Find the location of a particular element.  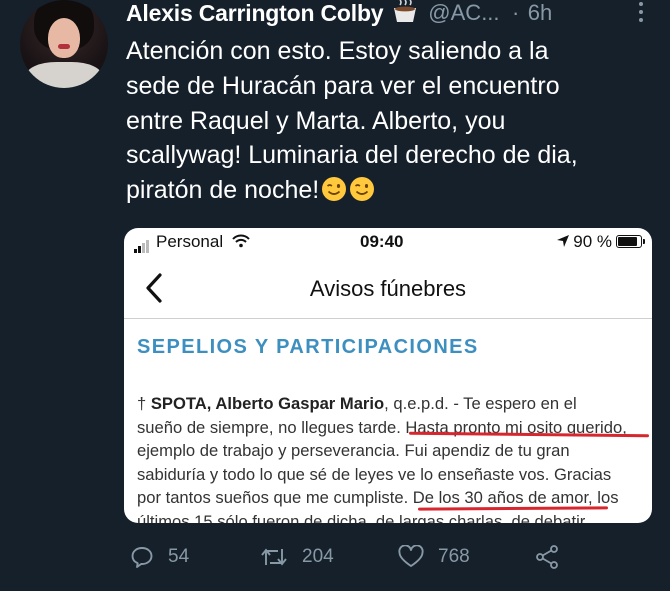

phone-clock: 09:40 is located at coordinates (382, 241).